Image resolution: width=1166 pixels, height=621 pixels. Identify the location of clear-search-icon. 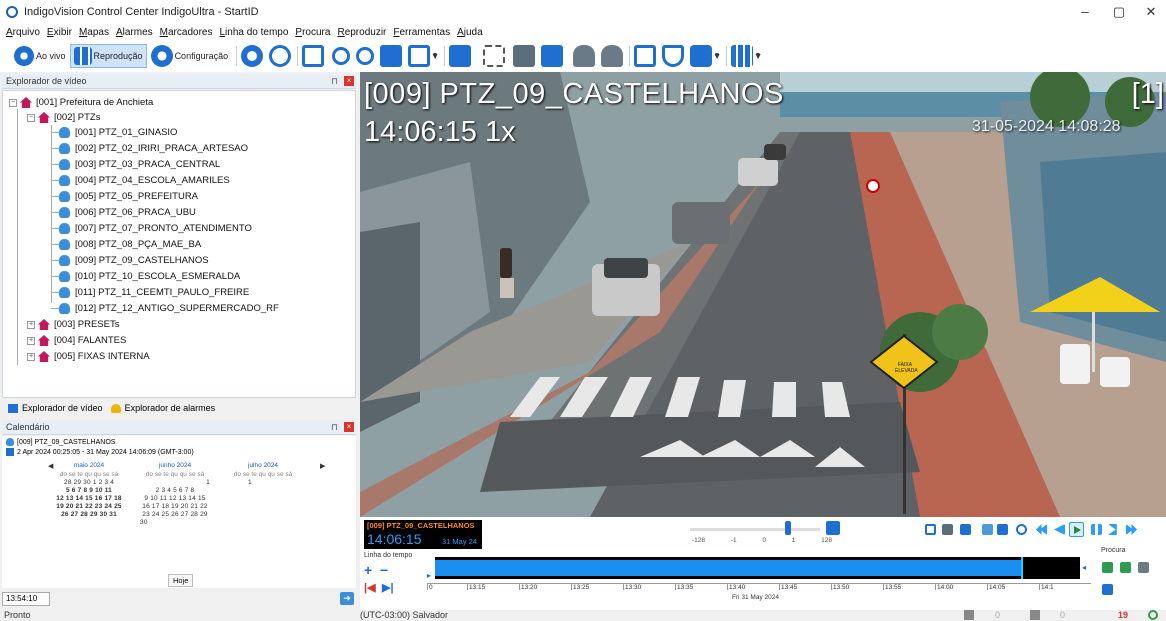
(365, 56).